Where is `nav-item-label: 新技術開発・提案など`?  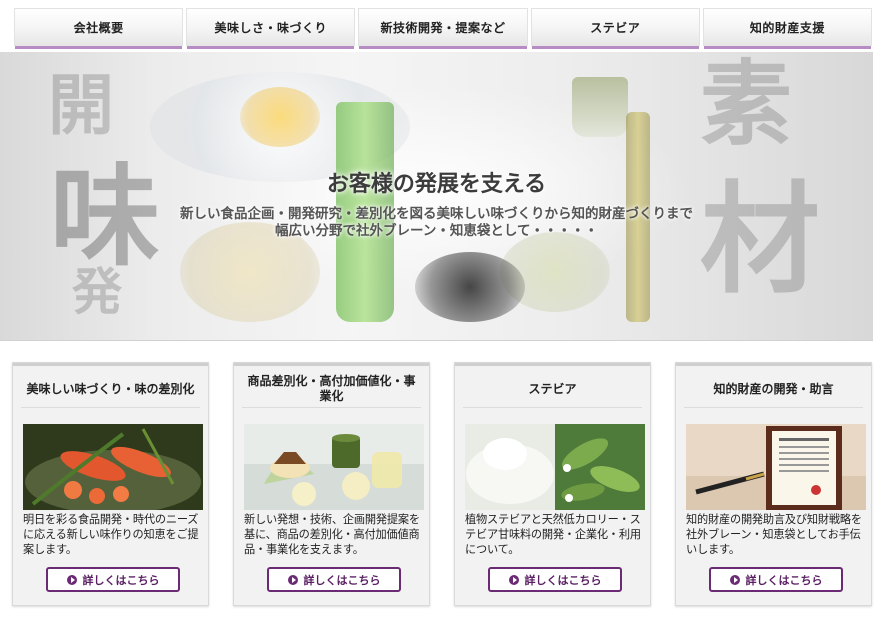 nav-item-label: 新技術開発・提案など is located at coordinates (443, 28).